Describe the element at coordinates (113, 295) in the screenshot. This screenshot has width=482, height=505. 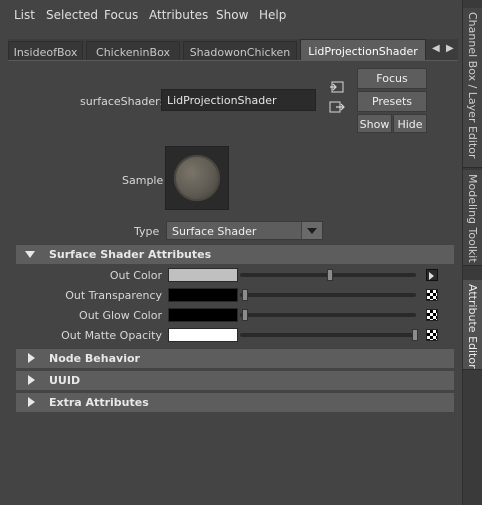
I see `attr-label: Out Transparency` at that location.